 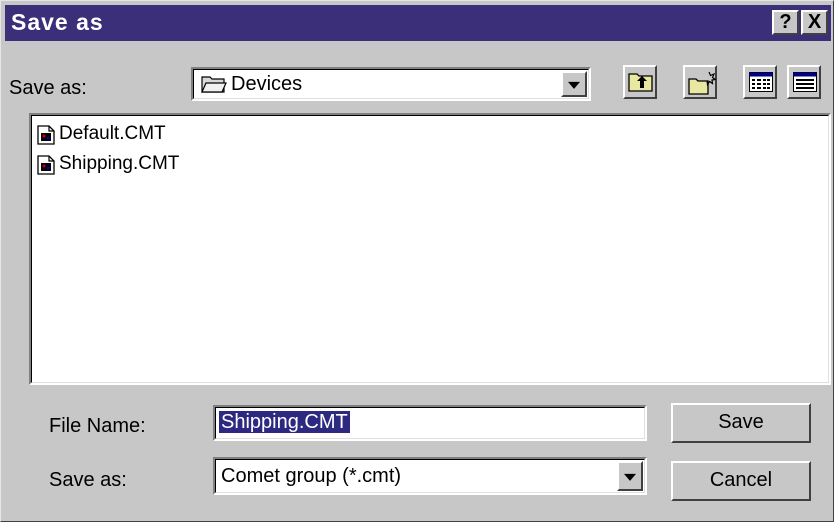 I want to click on file-name-input: Shipping.CMT, so click(x=430, y=423).